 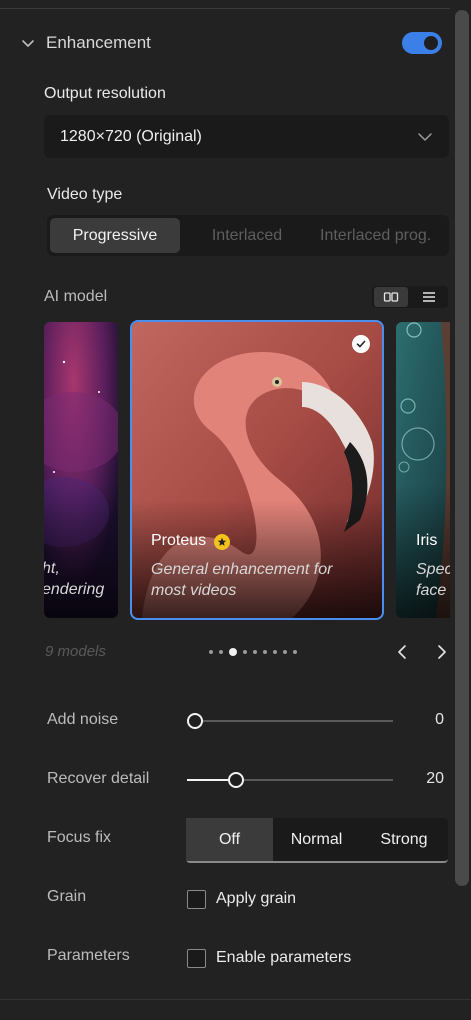 I want to click on enhancement-toggle, so click(x=422, y=43).